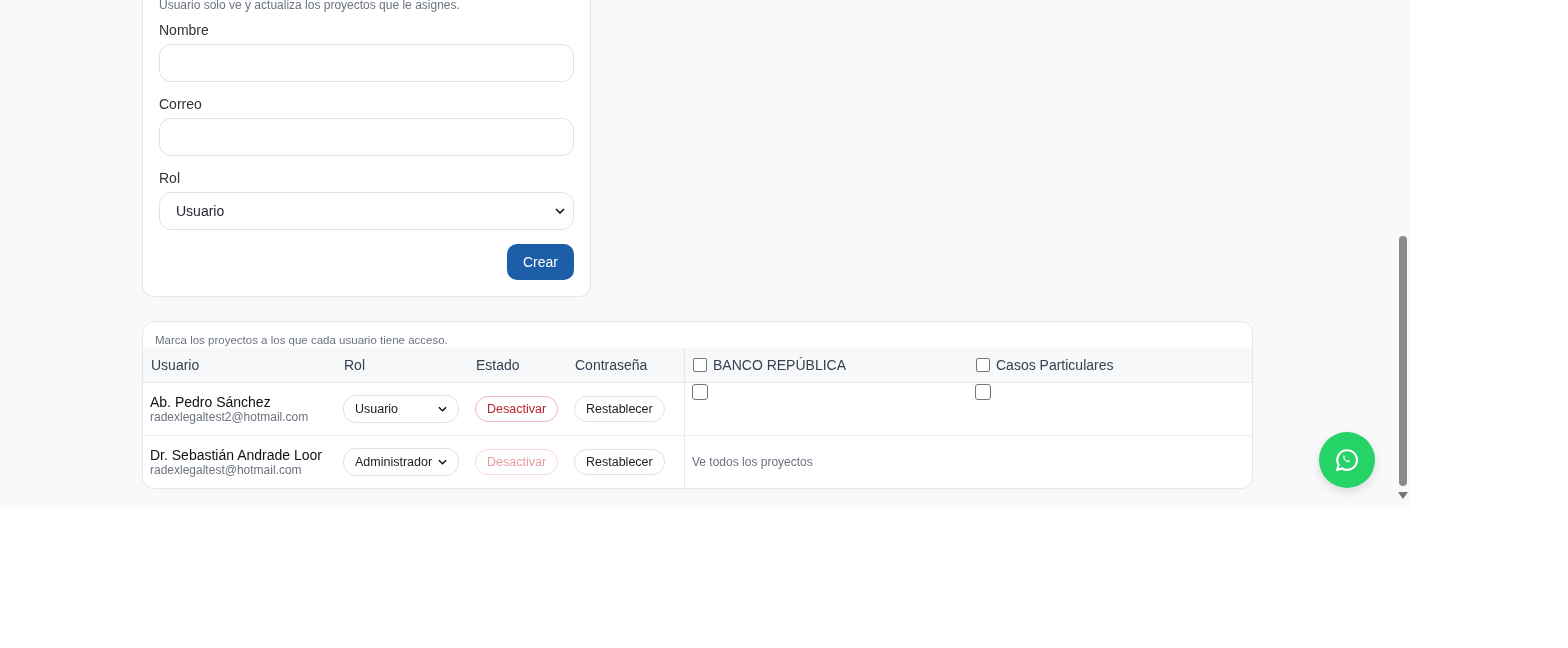 The height and width of the screenshot is (648, 1568). Describe the element at coordinates (1055, 365) in the screenshot. I see `column-header: Casos Particulares` at that location.